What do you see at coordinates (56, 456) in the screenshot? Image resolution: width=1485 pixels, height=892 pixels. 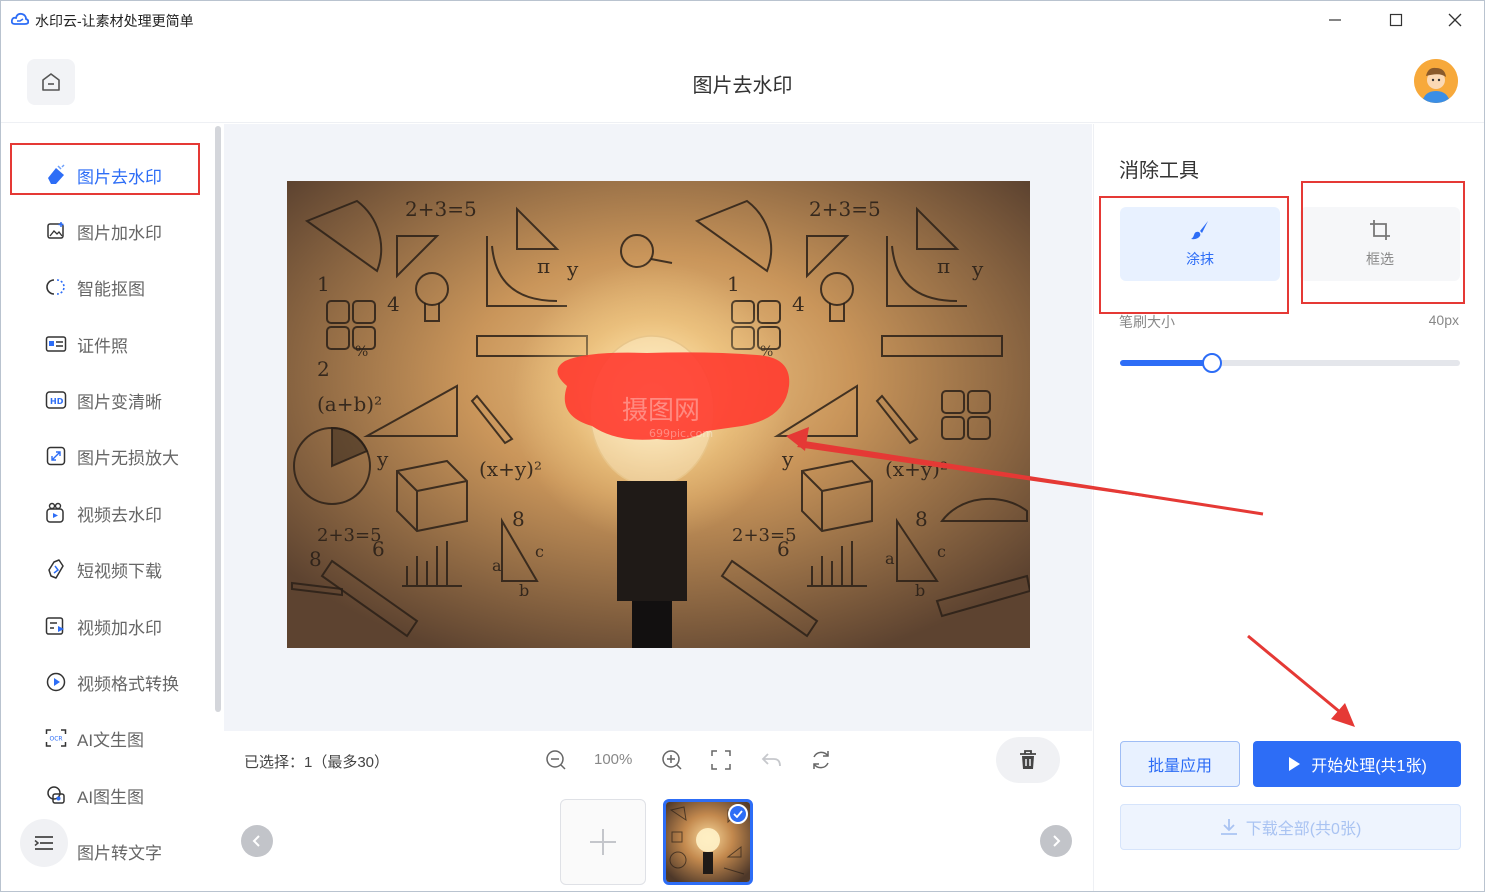 I see `enlarge-icon` at bounding box center [56, 456].